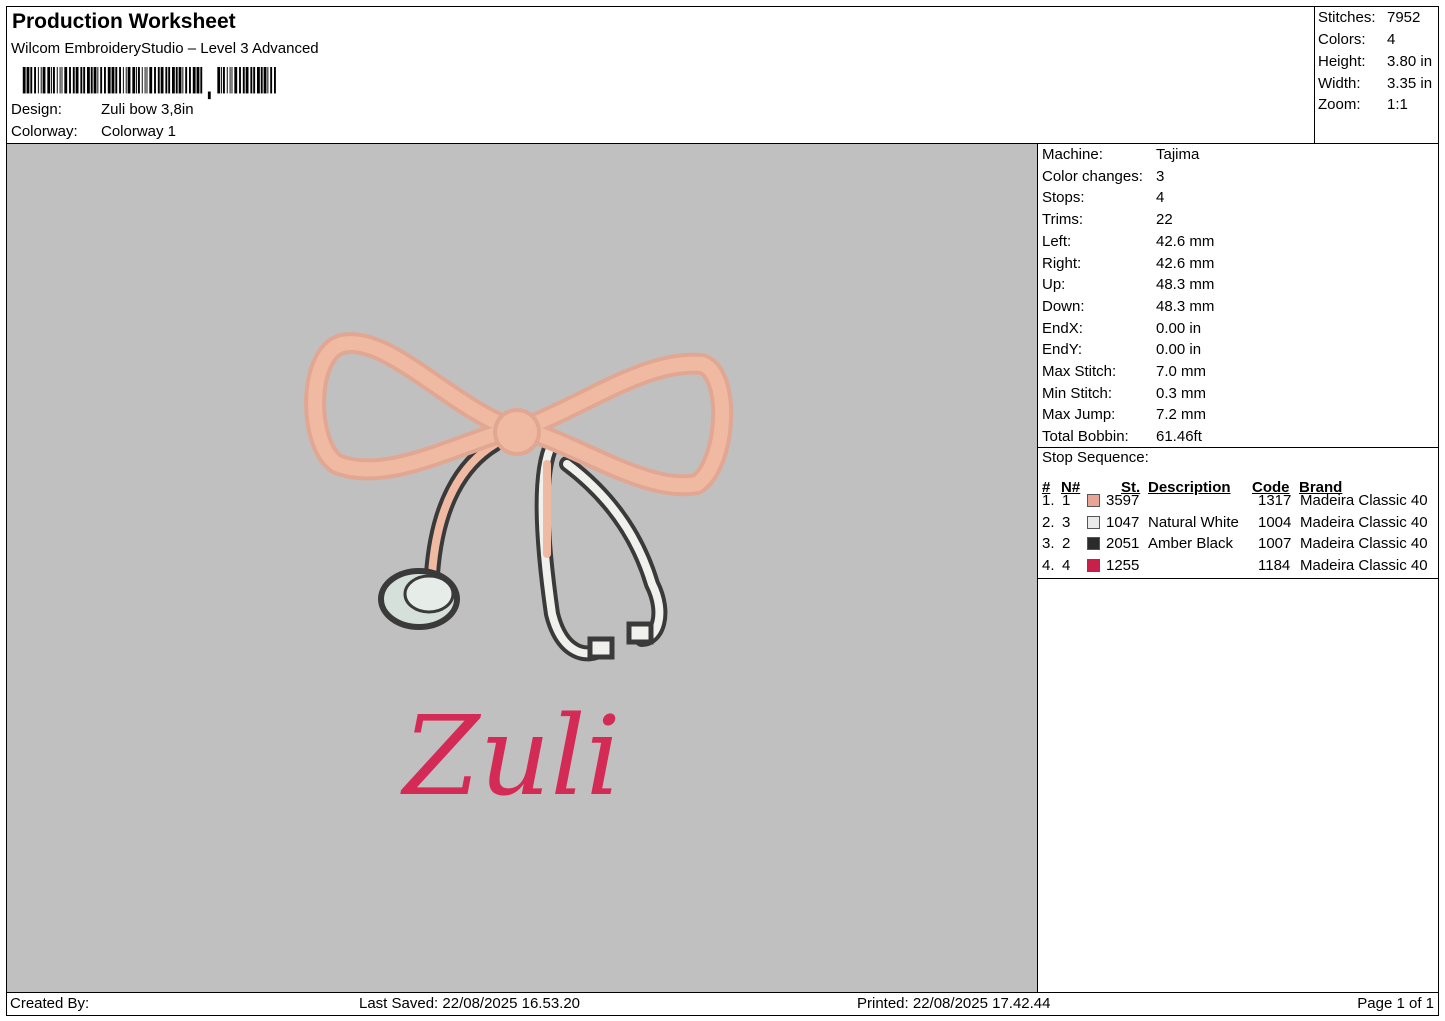 The image size is (1445, 1021). What do you see at coordinates (1164, 220) in the screenshot?
I see `info-value: 22` at bounding box center [1164, 220].